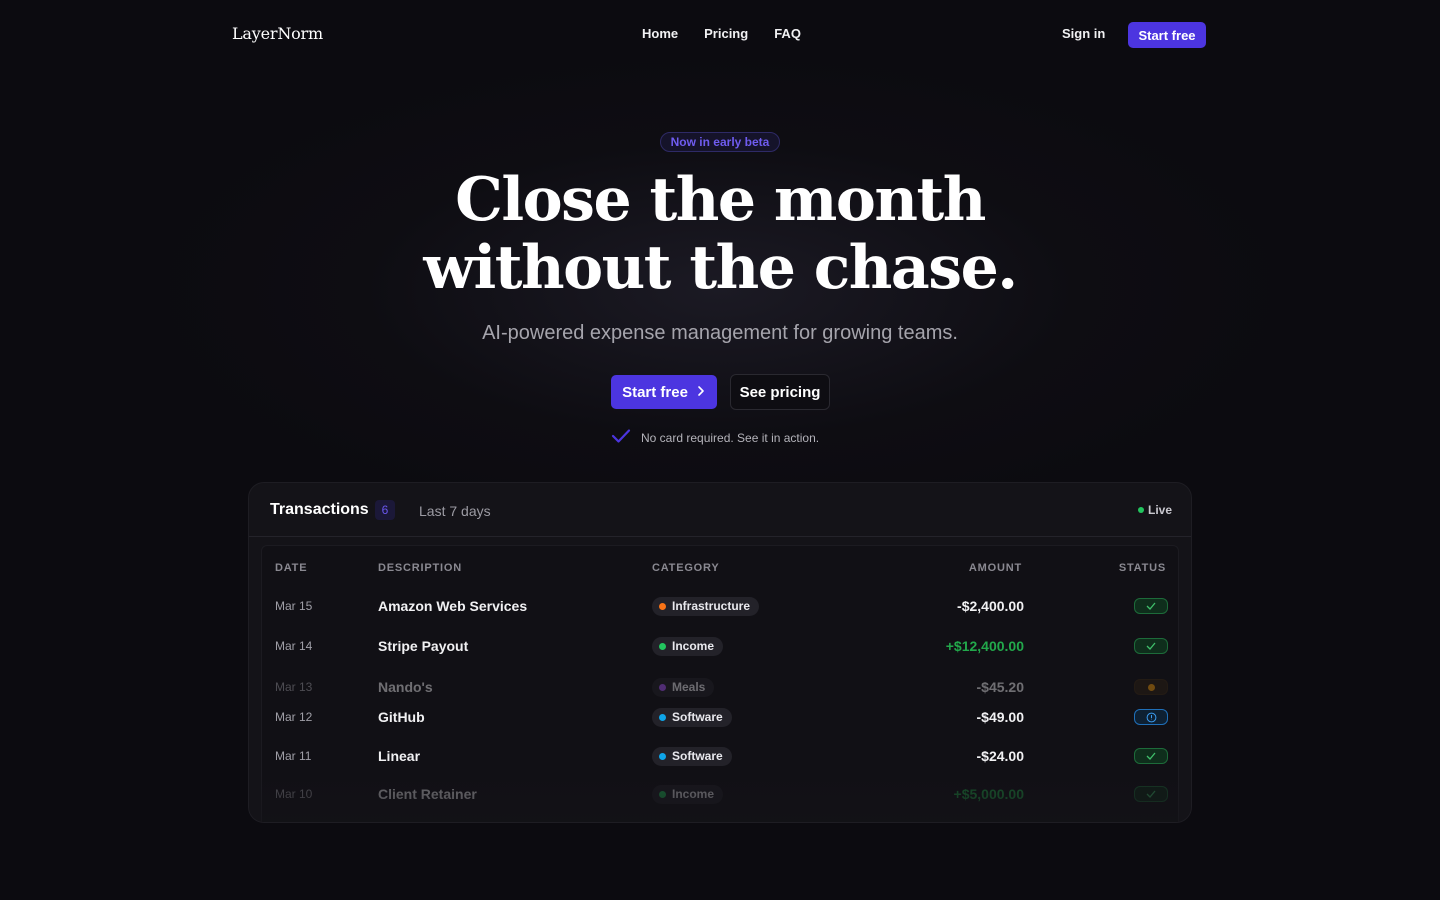 The image size is (1440, 900). I want to click on hero-start-free-button: Start free, so click(664, 392).